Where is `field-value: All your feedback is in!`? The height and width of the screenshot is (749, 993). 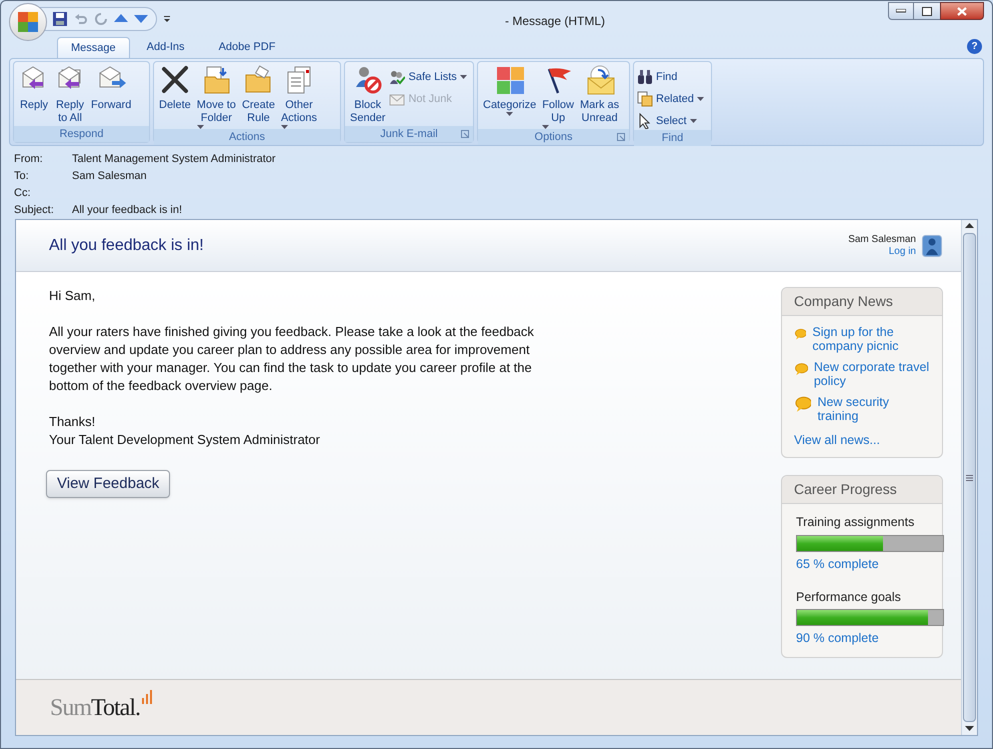
field-value: All your feedback is in! is located at coordinates (127, 210).